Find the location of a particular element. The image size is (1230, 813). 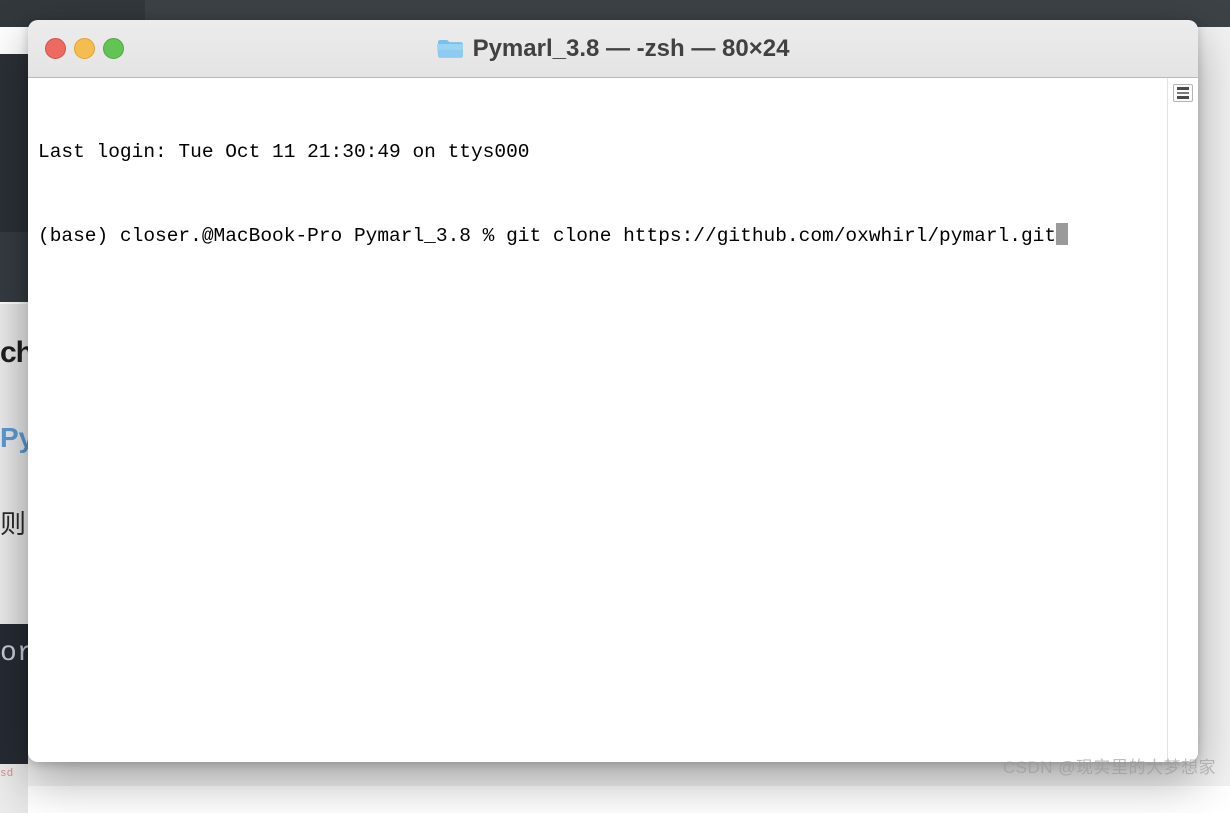

maximize-button is located at coordinates (113, 48).